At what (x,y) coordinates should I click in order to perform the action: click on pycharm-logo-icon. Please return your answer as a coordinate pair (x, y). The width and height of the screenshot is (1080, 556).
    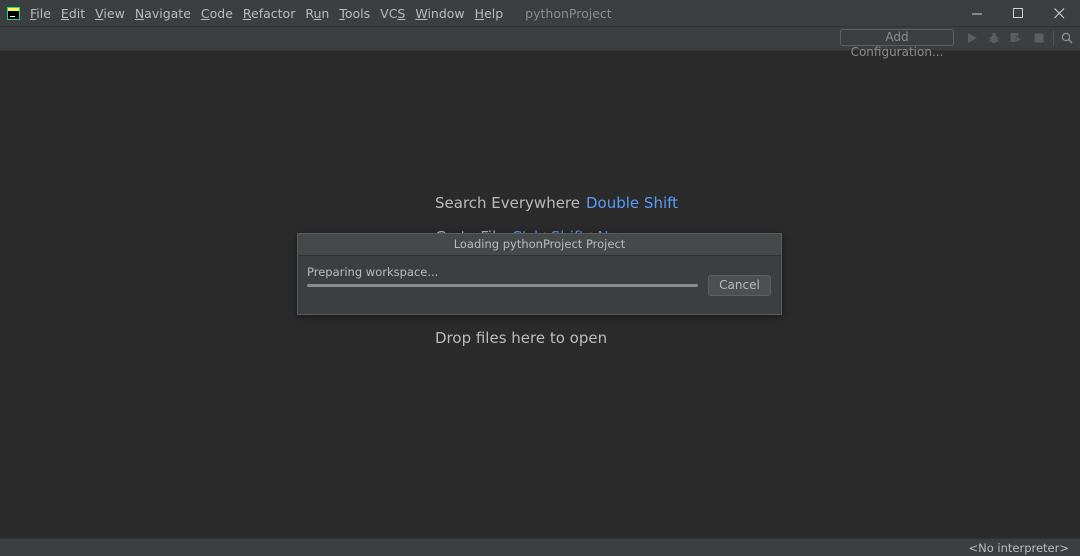
    Looking at the image, I should click on (13, 13).